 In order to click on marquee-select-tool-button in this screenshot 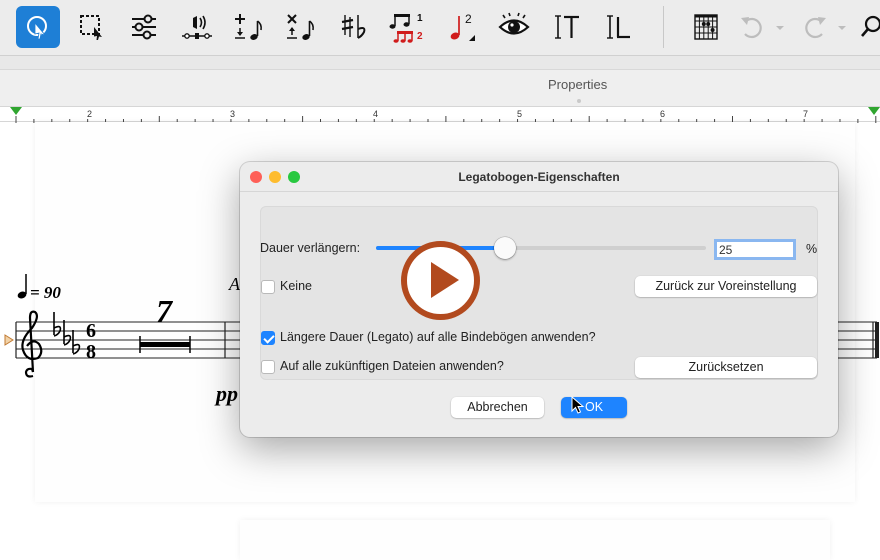, I will do `click(92, 27)`.